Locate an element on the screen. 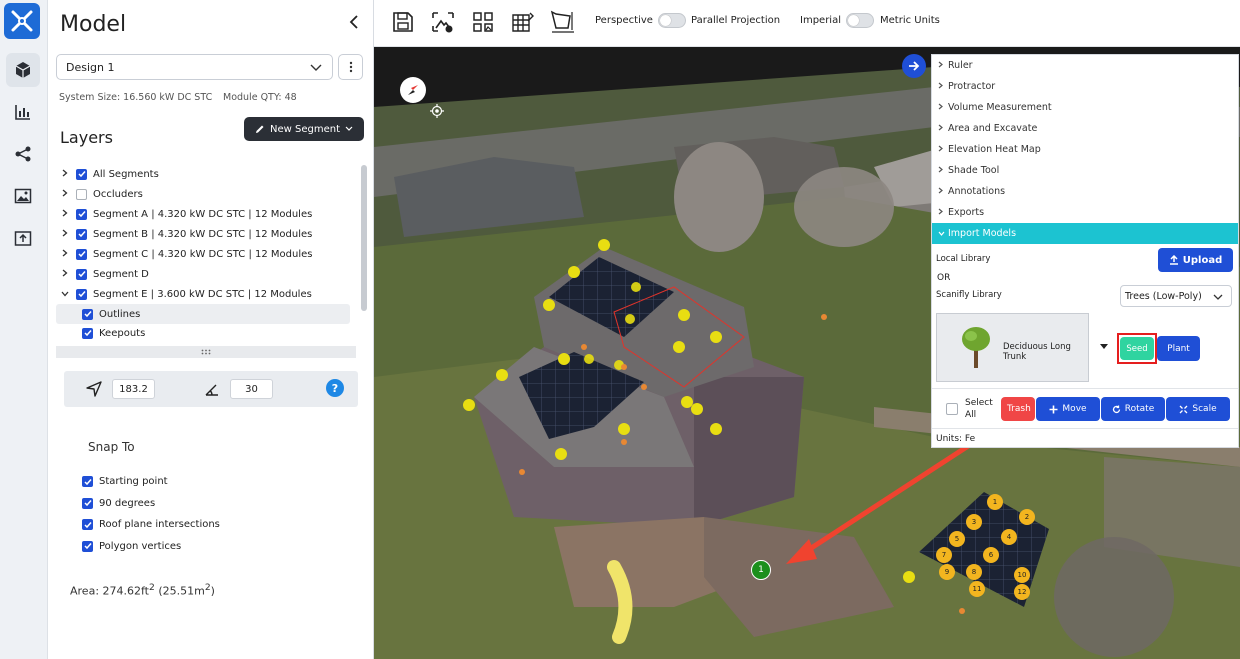 The image size is (1240, 659). tool-item: Ruler is located at coordinates (1085, 65).